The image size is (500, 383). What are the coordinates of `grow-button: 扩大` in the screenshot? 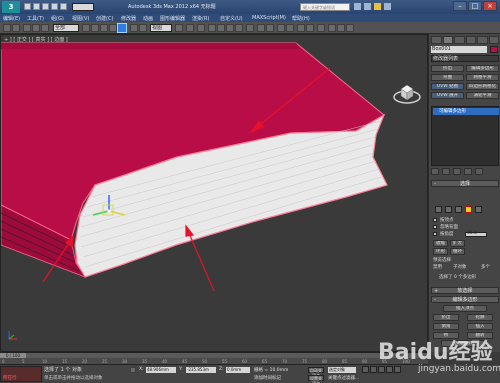 It's located at (457, 243).